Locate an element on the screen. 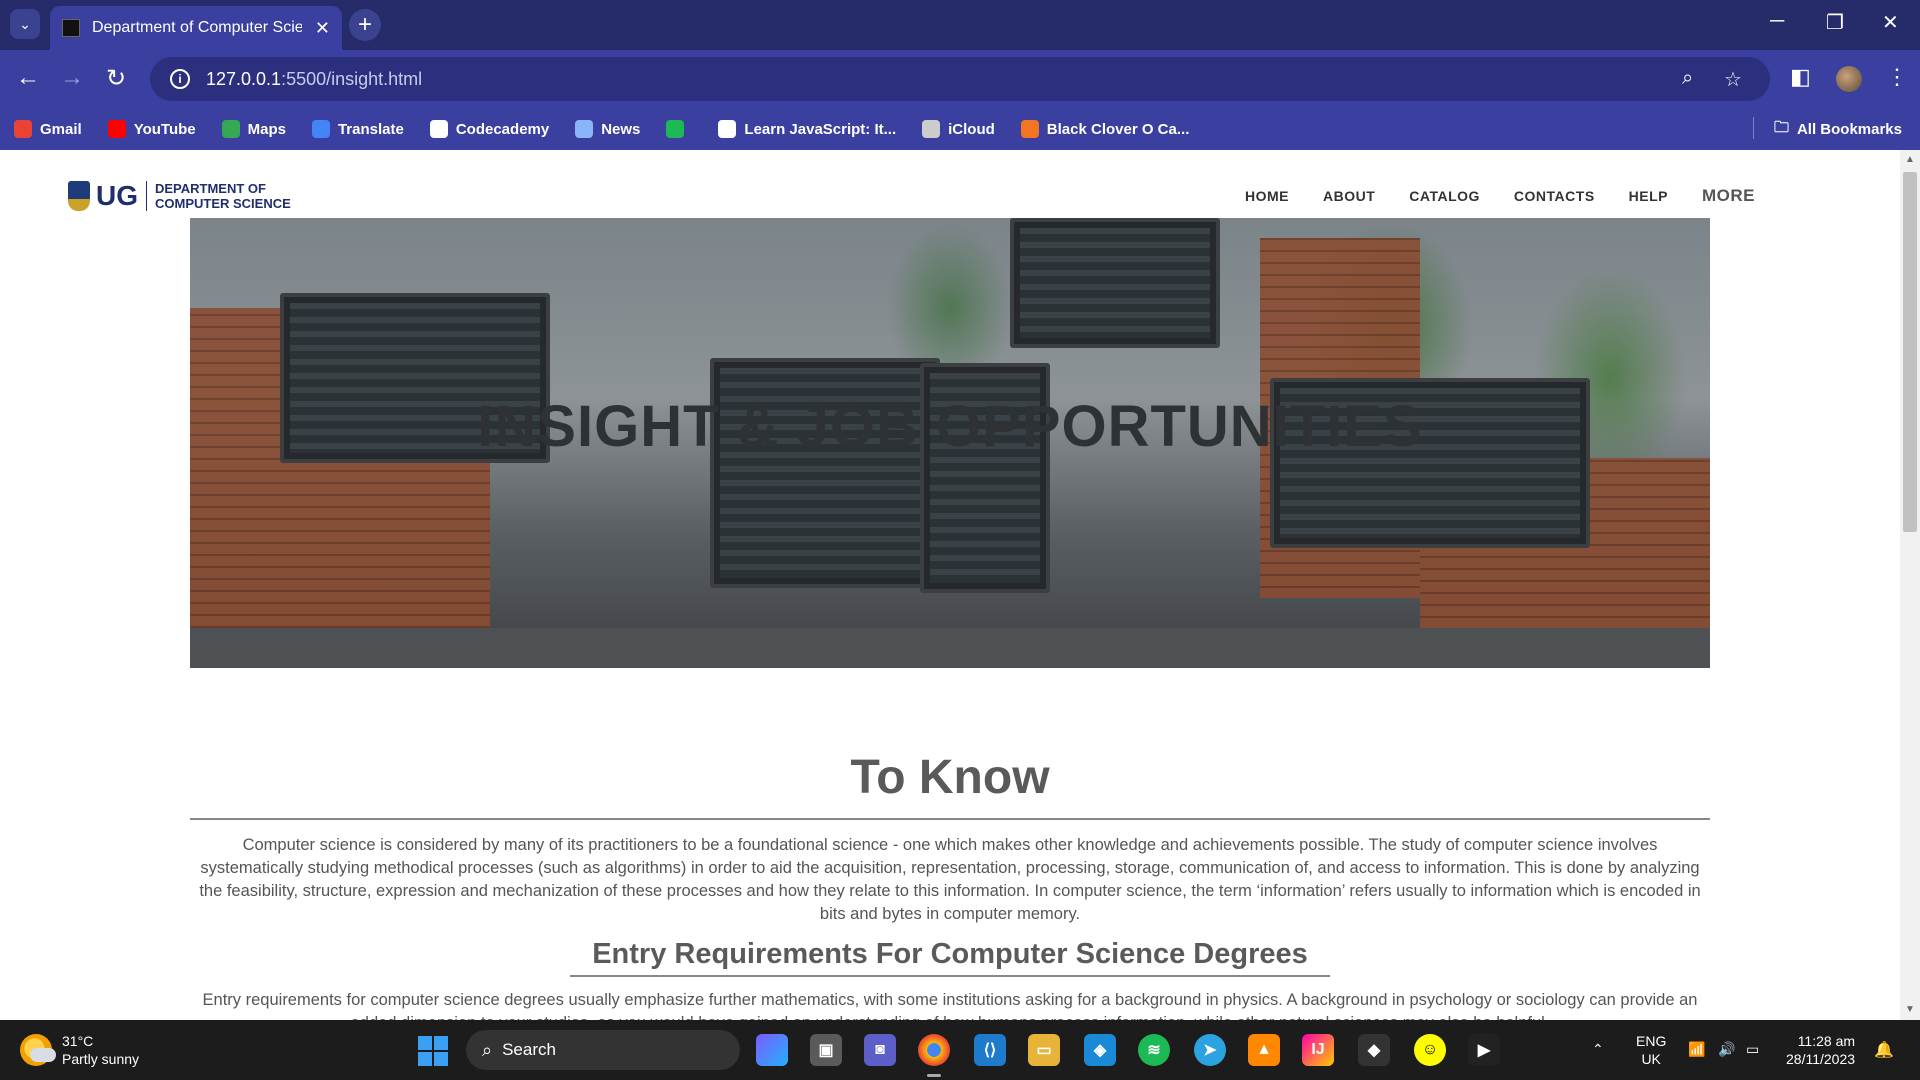 This screenshot has width=1920, height=1080. maps-icon is located at coordinates (230, 129).